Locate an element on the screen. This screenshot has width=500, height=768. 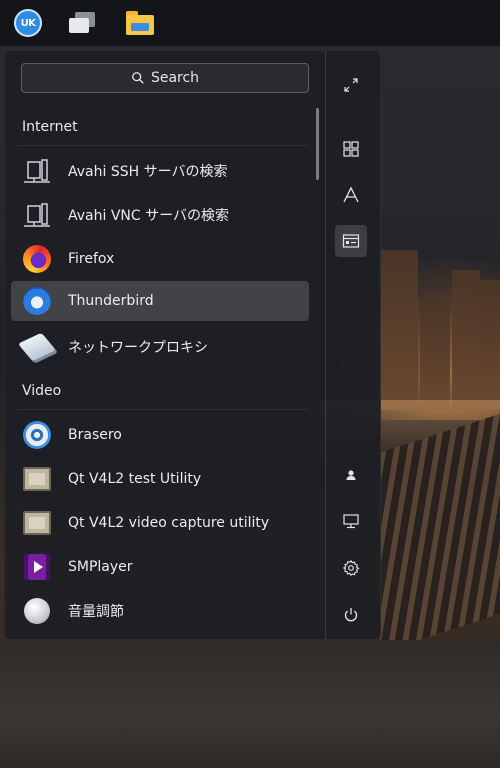
file-manager-button is located at coordinates (140, 23).